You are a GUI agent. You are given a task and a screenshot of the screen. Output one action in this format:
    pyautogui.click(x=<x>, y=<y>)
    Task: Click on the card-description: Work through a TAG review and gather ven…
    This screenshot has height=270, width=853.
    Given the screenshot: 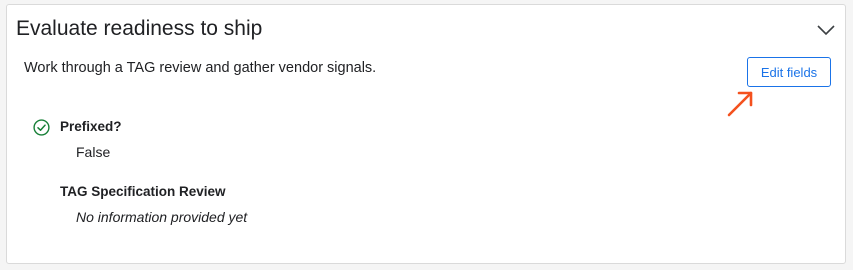 What is the action you would take?
    pyautogui.click(x=200, y=68)
    